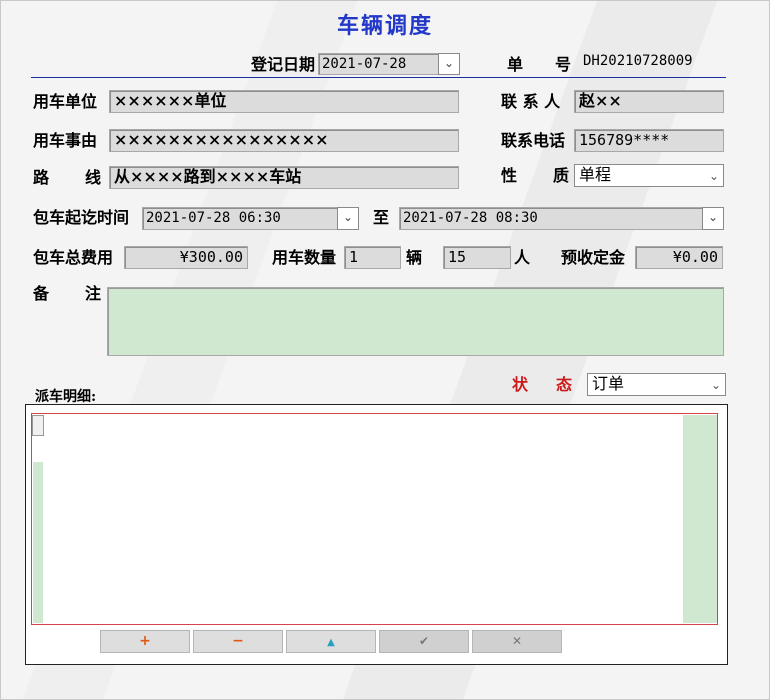  What do you see at coordinates (81, 217) in the screenshot?
I see `period-label: 包车起讫时间` at bounding box center [81, 217].